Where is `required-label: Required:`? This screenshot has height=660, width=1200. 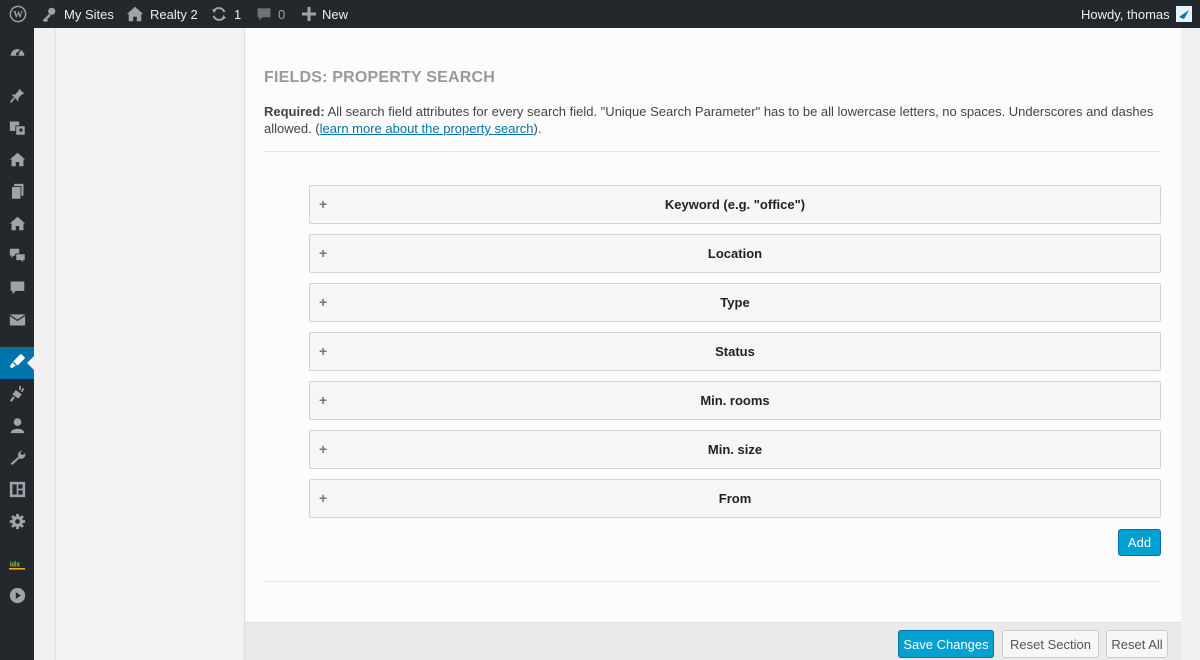 required-label: Required: is located at coordinates (294, 111).